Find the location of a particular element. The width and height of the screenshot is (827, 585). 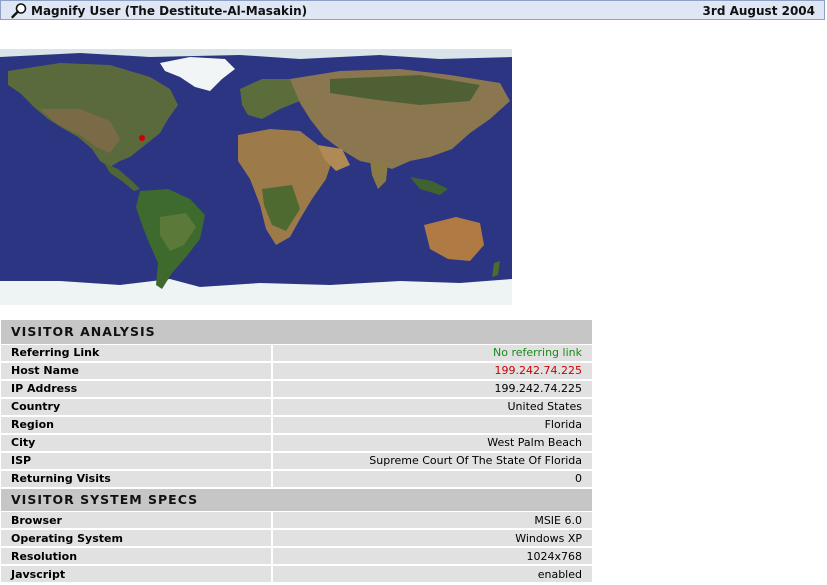

ip-address-row: IP Address 199.242.74.225 is located at coordinates (296, 389).